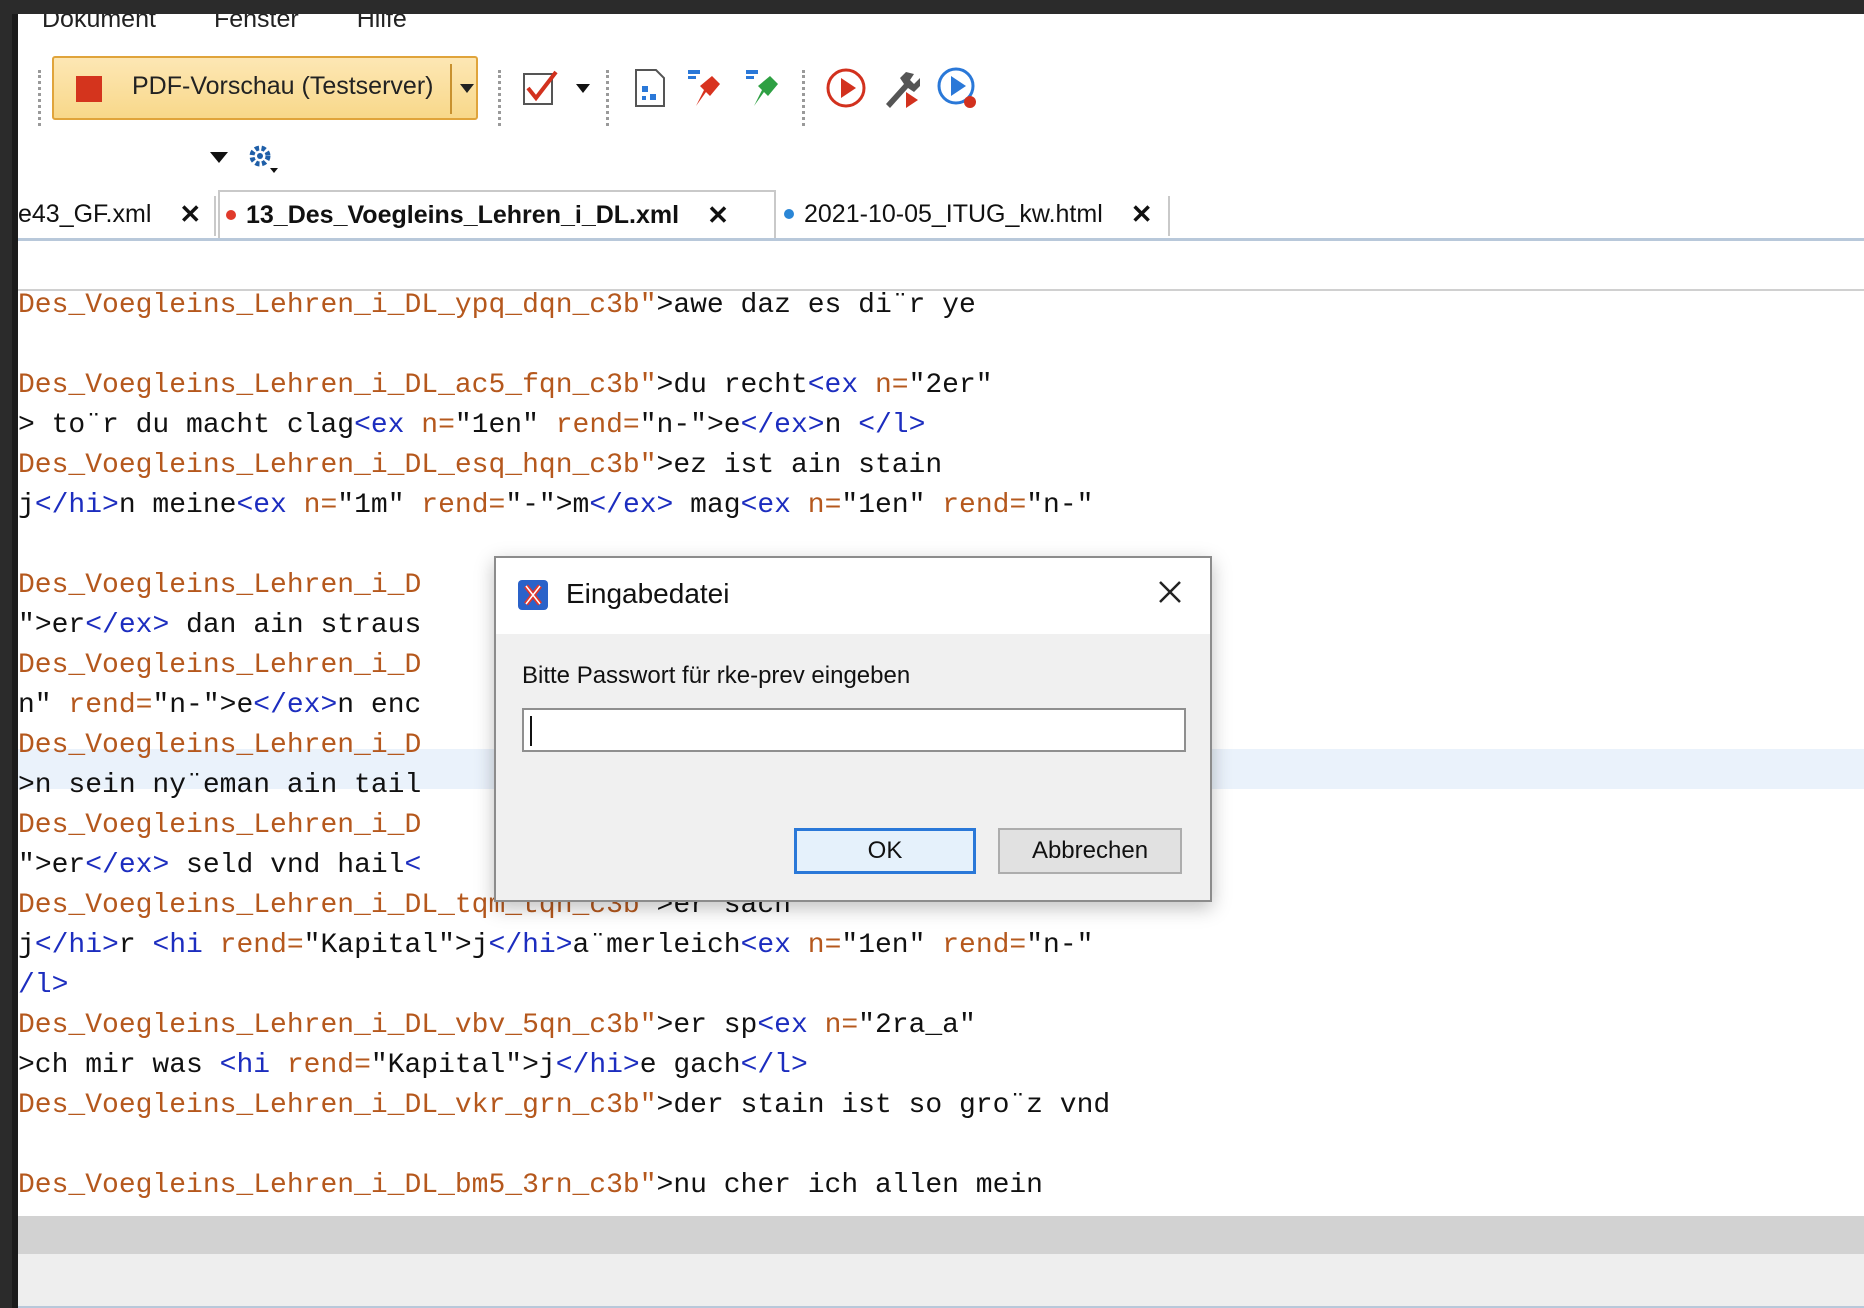  Describe the element at coordinates (799, 465) in the screenshot. I see `code-token-text: >ez ist ain stain` at that location.